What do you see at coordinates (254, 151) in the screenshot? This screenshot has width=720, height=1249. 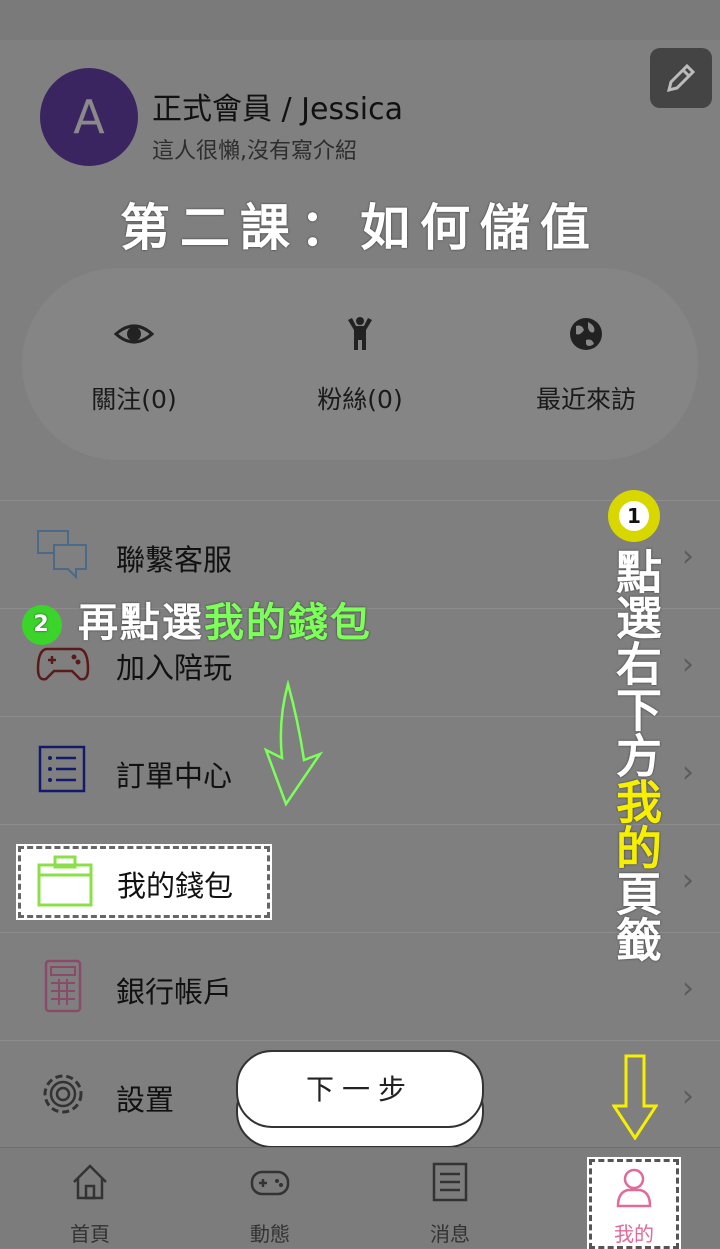 I see `user-bio: 這人很懶,沒有寫介紹` at bounding box center [254, 151].